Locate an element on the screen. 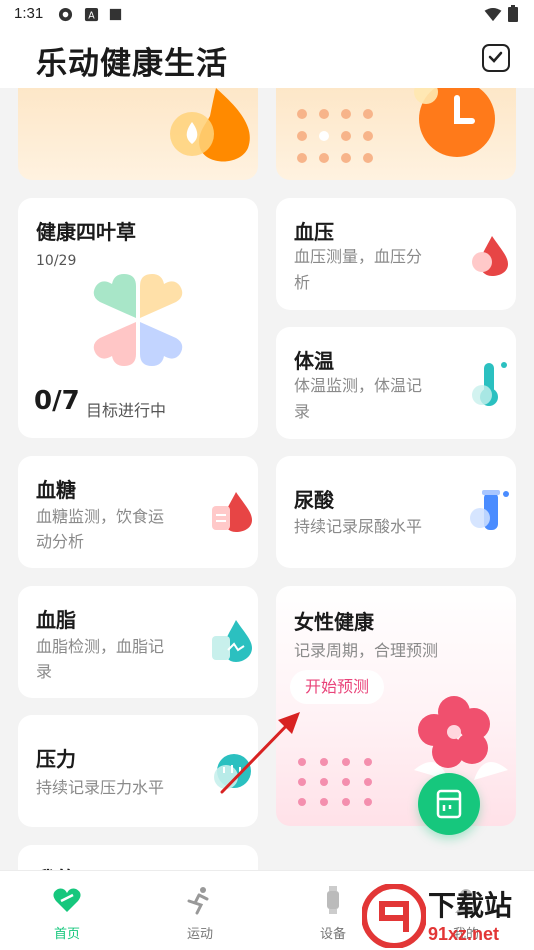 The height and width of the screenshot is (950, 534). uric-acid-title: 尿酸 is located at coordinates (314, 500).